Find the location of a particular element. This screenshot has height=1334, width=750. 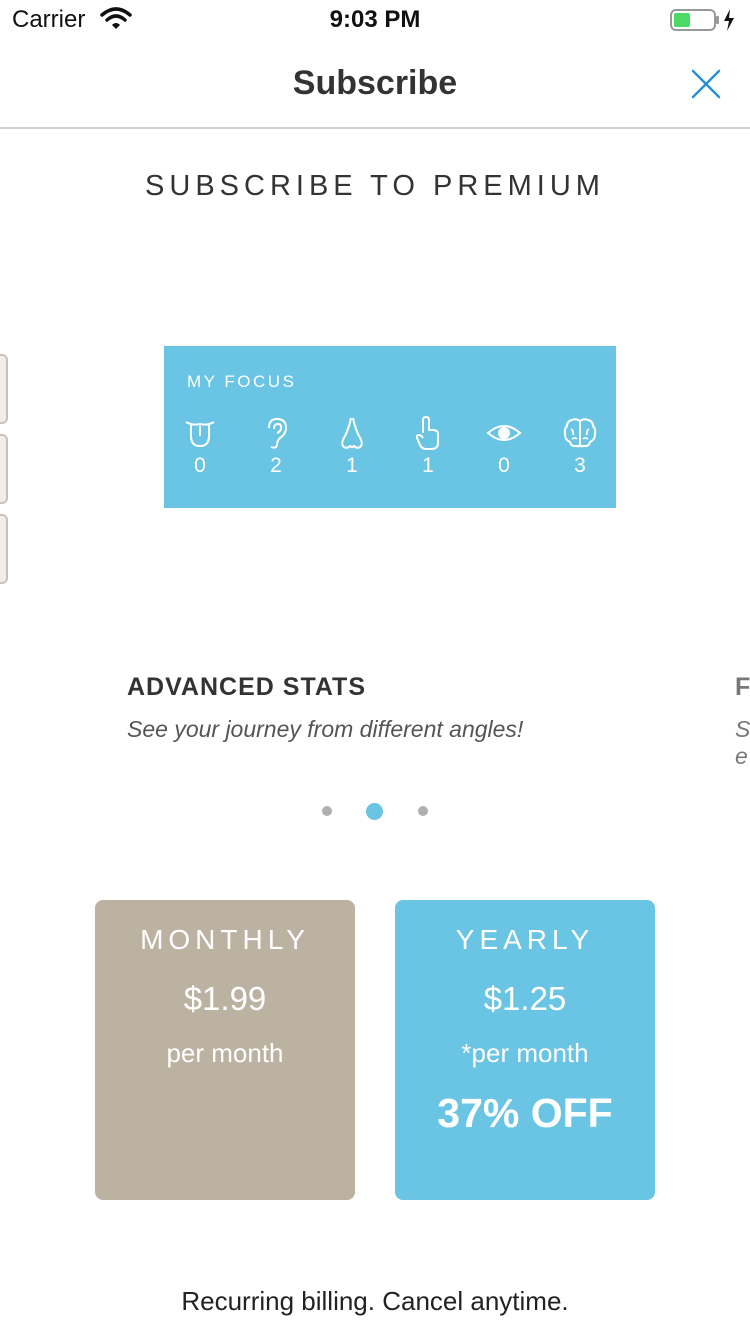

plan-name: MONTHLY is located at coordinates (225, 939).